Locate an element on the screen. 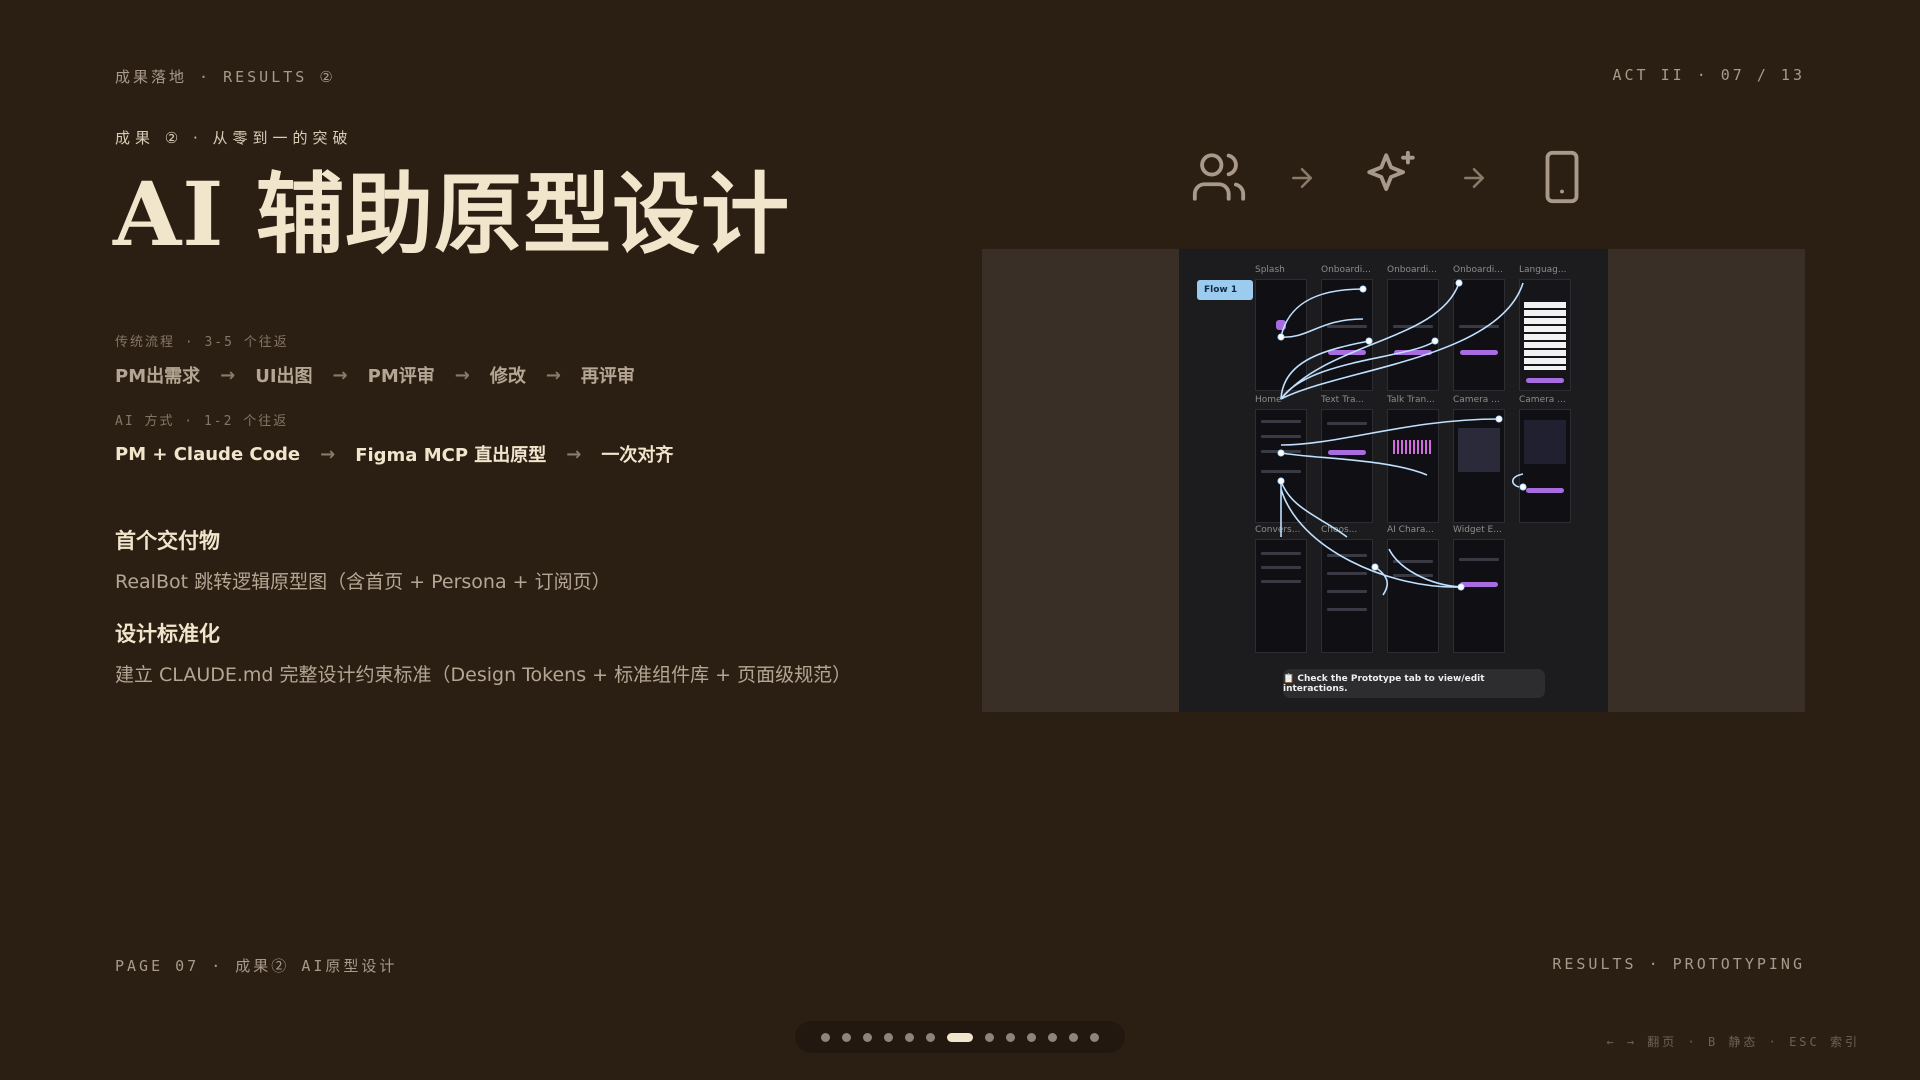  keyboard-hint: ← → 翻页 · B 静态 · ESC 索引 is located at coordinates (1733, 1042).